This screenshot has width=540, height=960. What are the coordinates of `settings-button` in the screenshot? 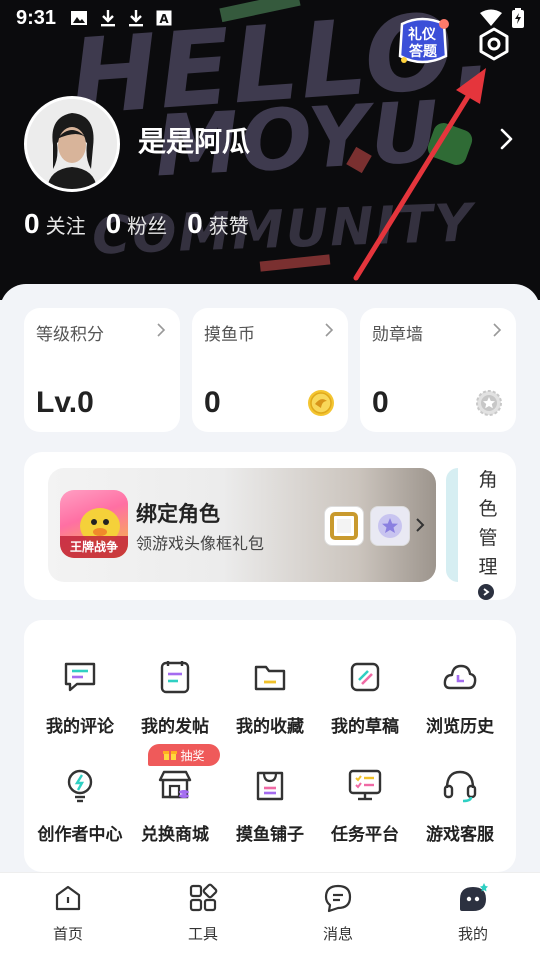 It's located at (494, 44).